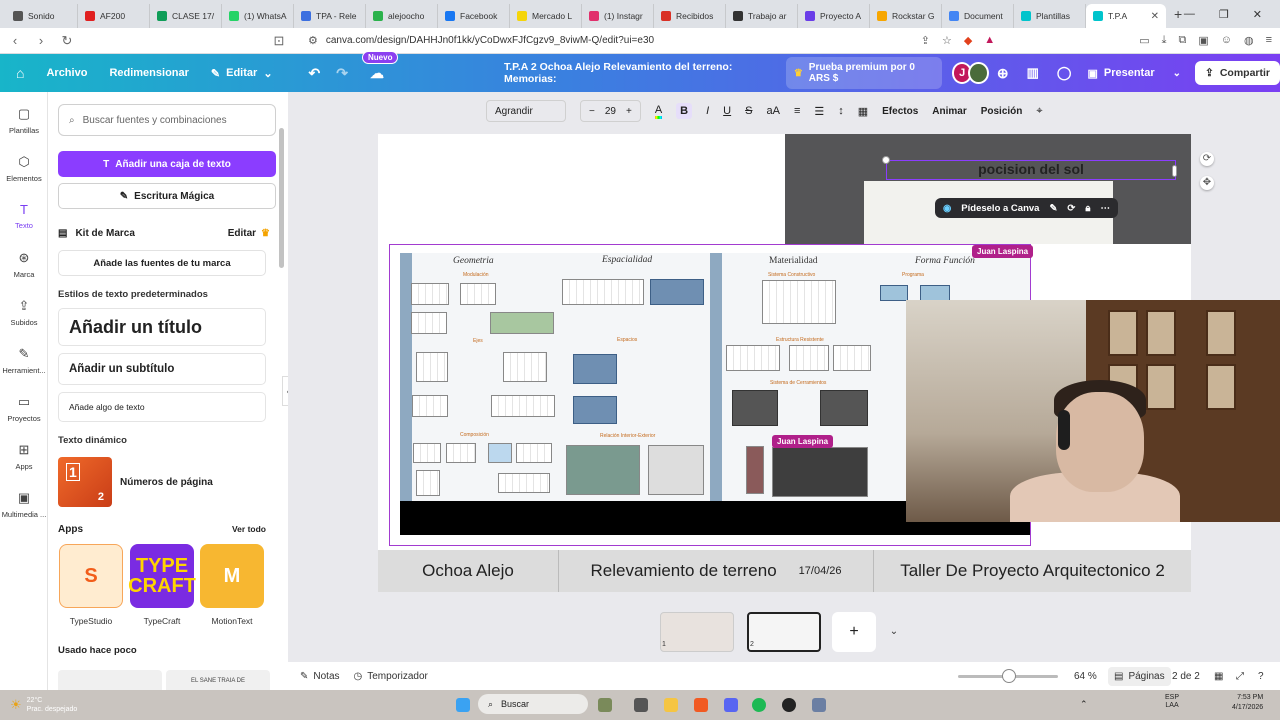 This screenshot has height=720, width=1280. Describe the element at coordinates (684, 111) in the screenshot. I see `bold-icon: B` at that location.